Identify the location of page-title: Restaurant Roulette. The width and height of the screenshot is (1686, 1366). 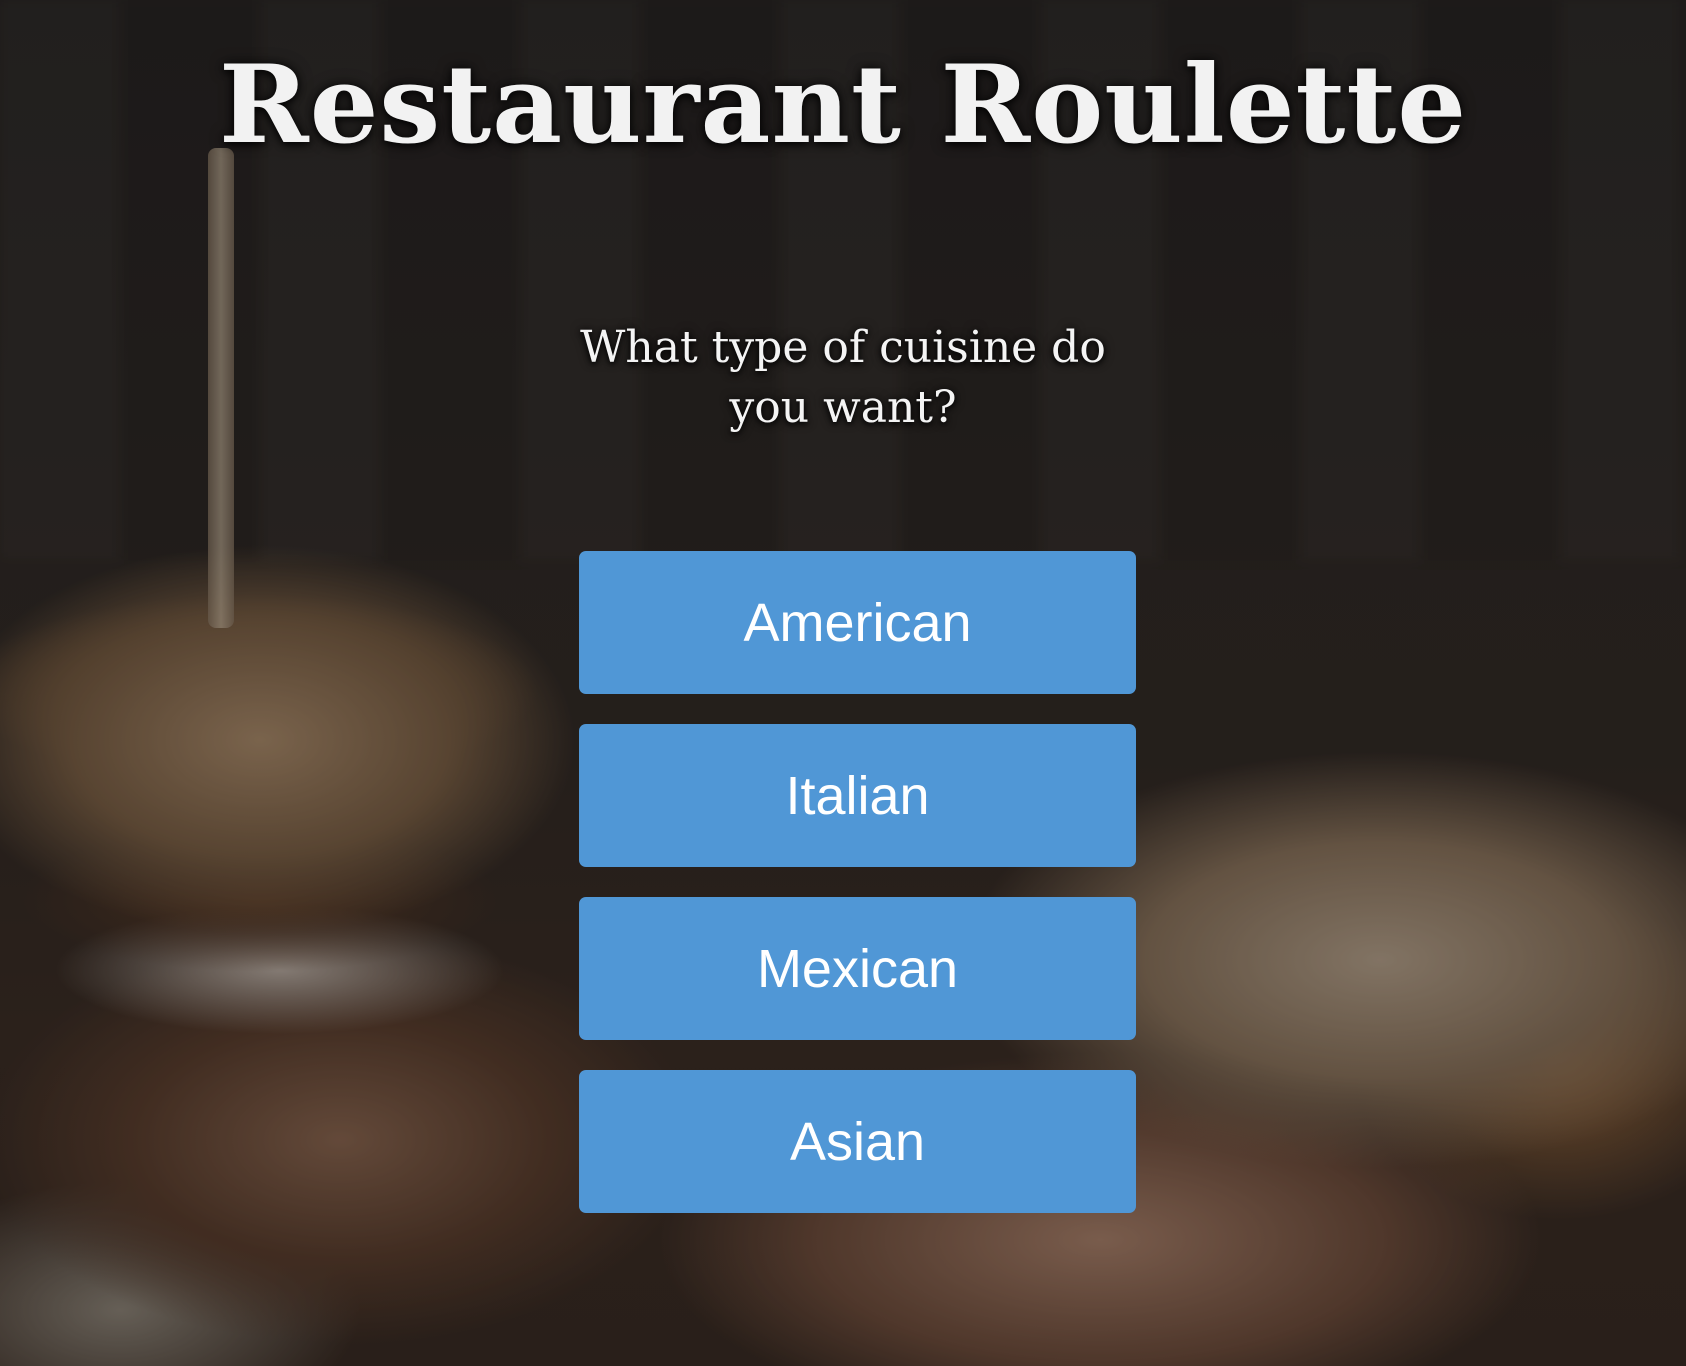
(843, 105).